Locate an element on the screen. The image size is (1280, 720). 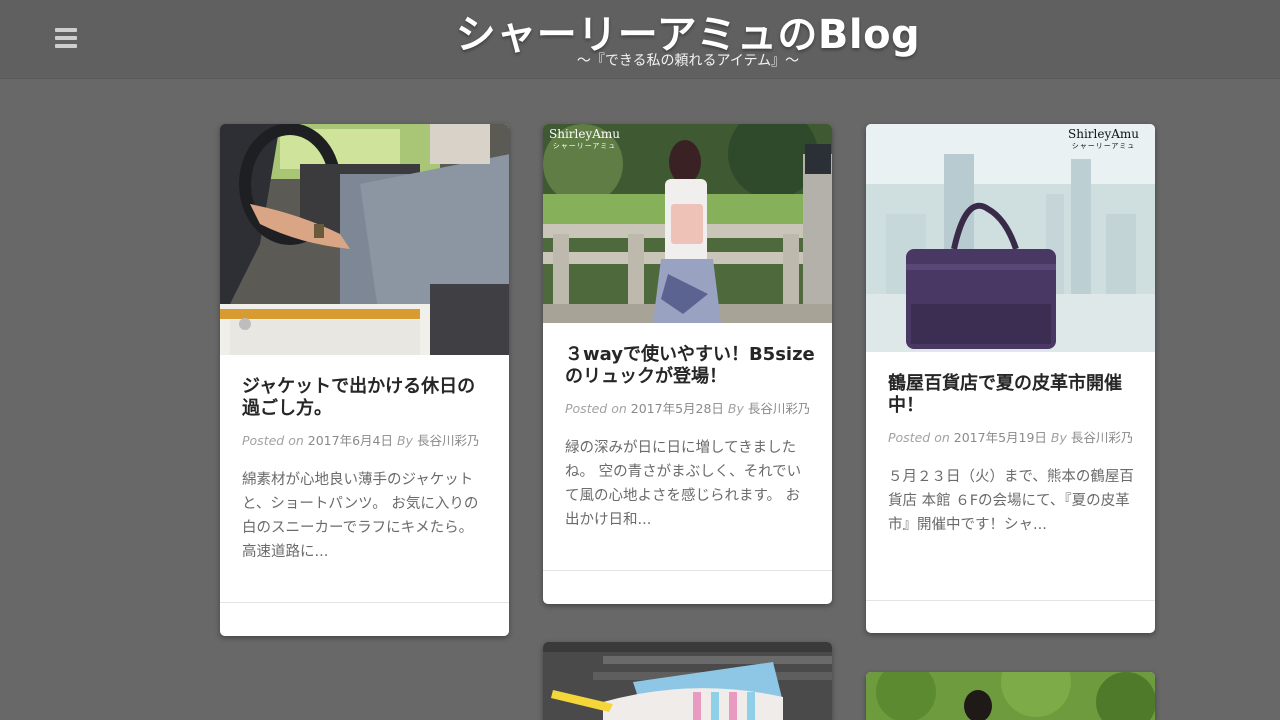
site-tagline: ～『できる私の頼れるアイテム』～ is located at coordinates (688, 61).